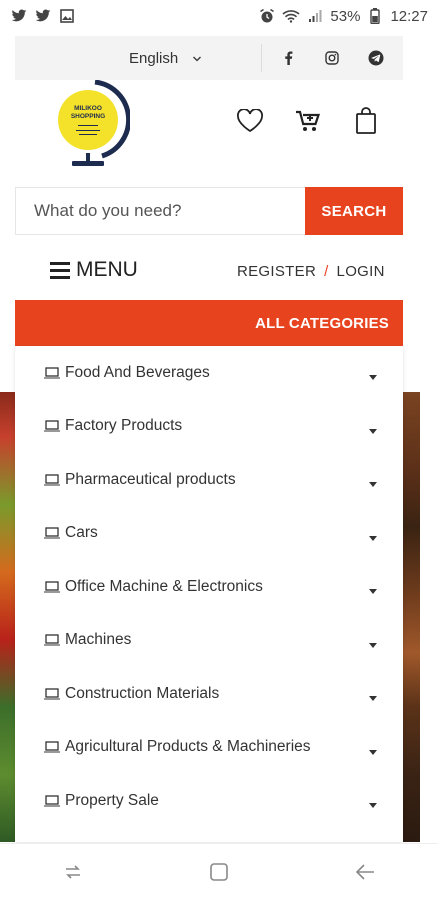  Describe the element at coordinates (361, 271) in the screenshot. I see `login-link: LOGIN` at that location.